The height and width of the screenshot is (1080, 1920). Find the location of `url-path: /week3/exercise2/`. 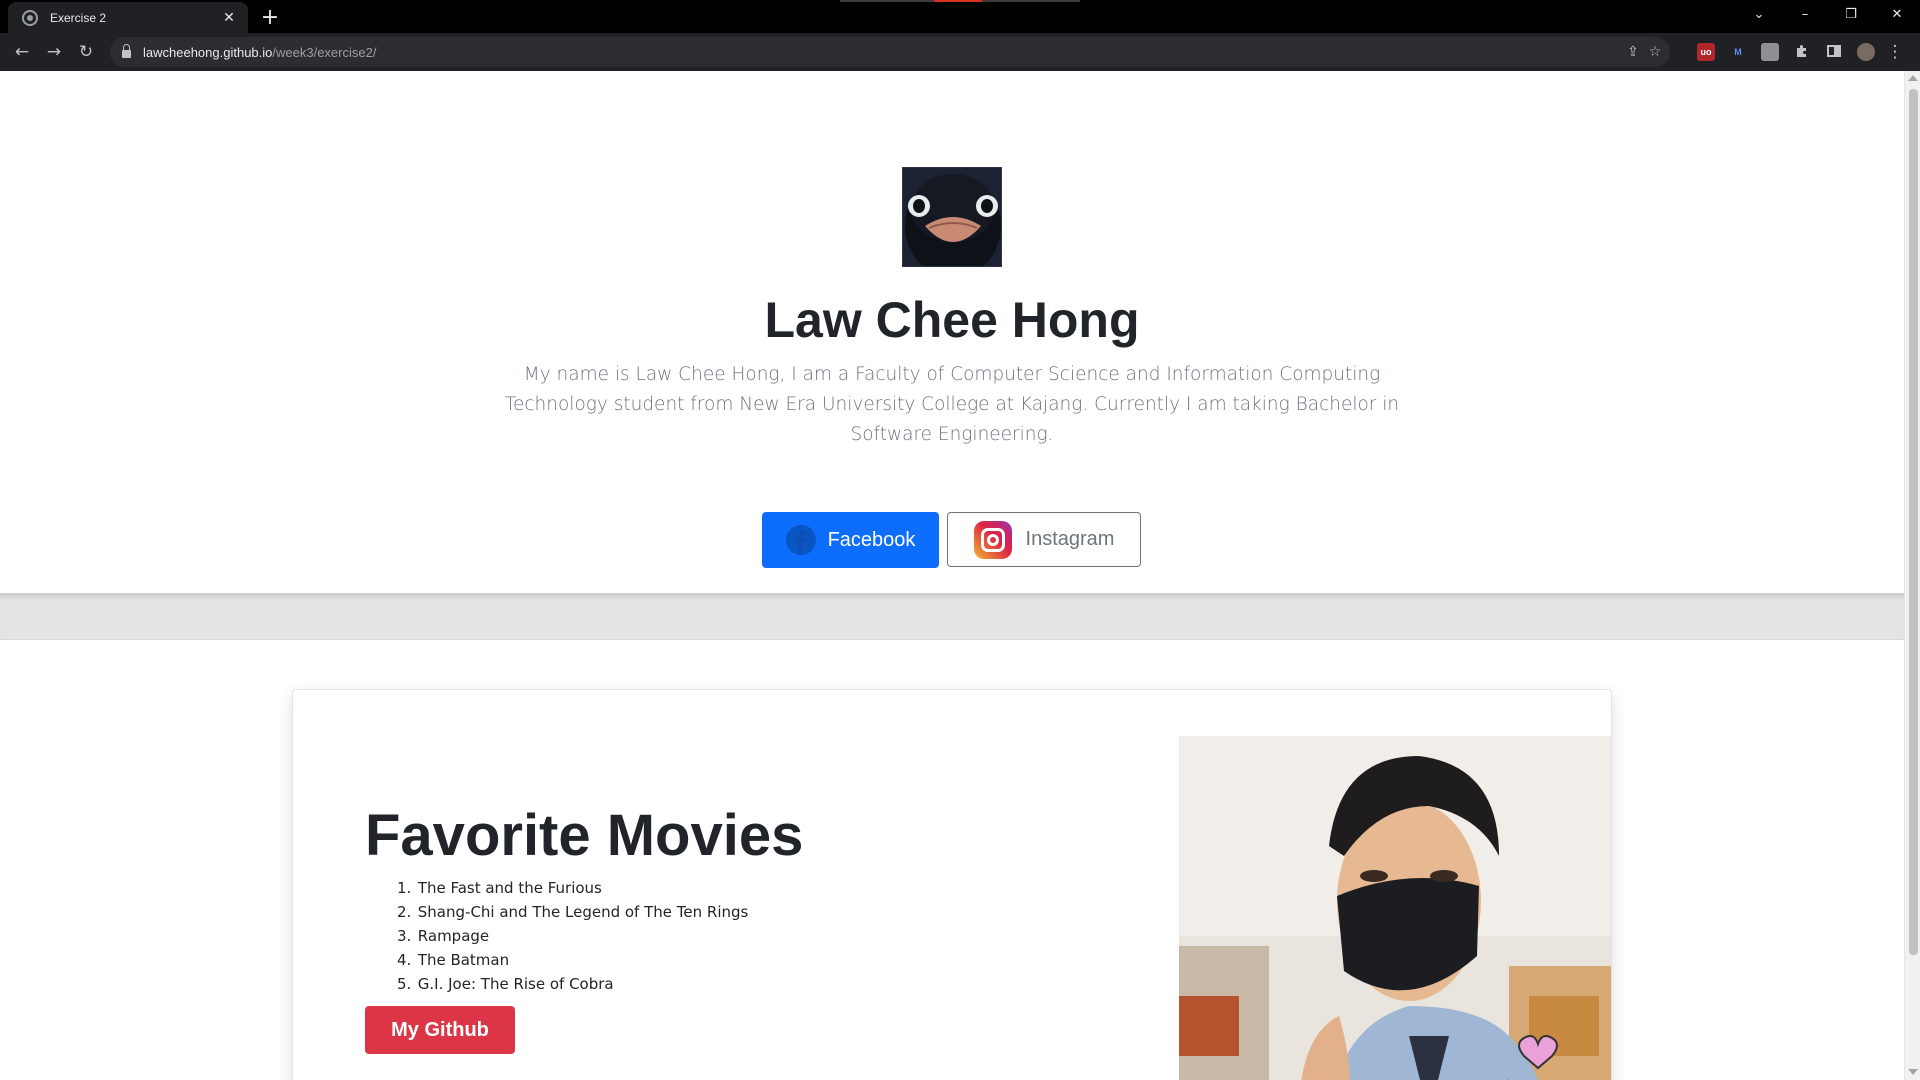

url-path: /week3/exercise2/ is located at coordinates (324, 52).